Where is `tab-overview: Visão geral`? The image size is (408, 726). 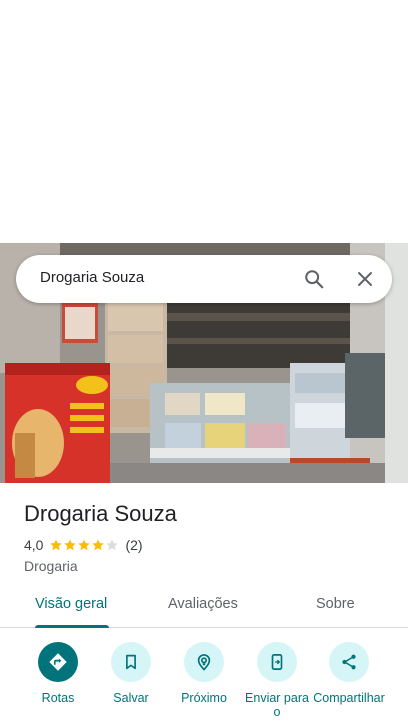 tab-overview: Visão geral is located at coordinates (71, 604).